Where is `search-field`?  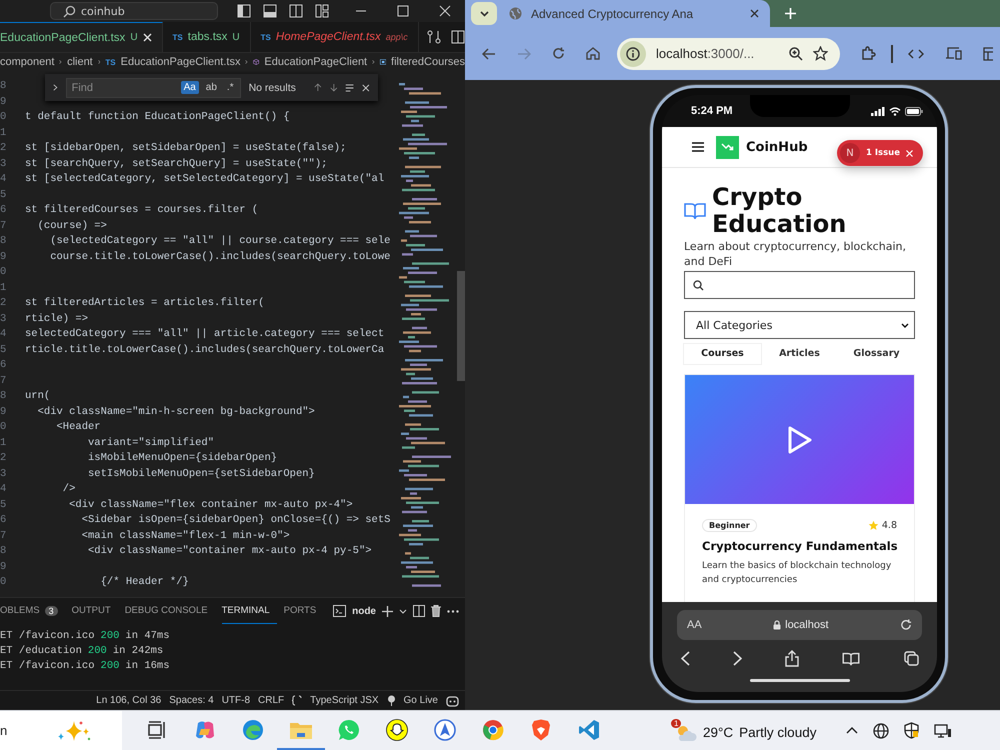
search-field is located at coordinates (799, 285).